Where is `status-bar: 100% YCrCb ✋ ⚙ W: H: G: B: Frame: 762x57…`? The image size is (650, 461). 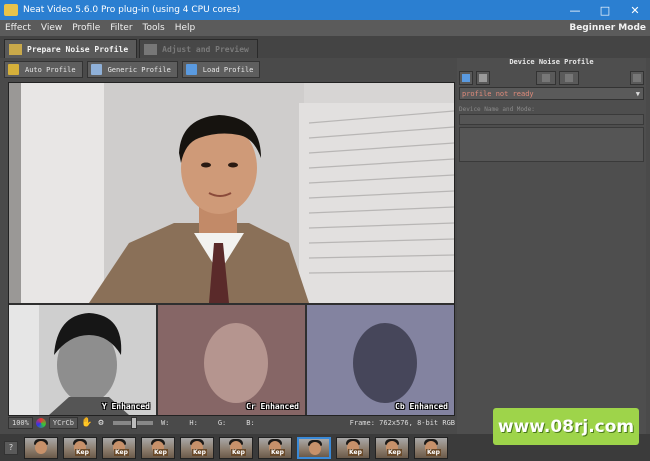
status-bar: 100% YCrCb ✋ ⚙ W: H: G: B: Frame: 762x57… is located at coordinates (231, 423).